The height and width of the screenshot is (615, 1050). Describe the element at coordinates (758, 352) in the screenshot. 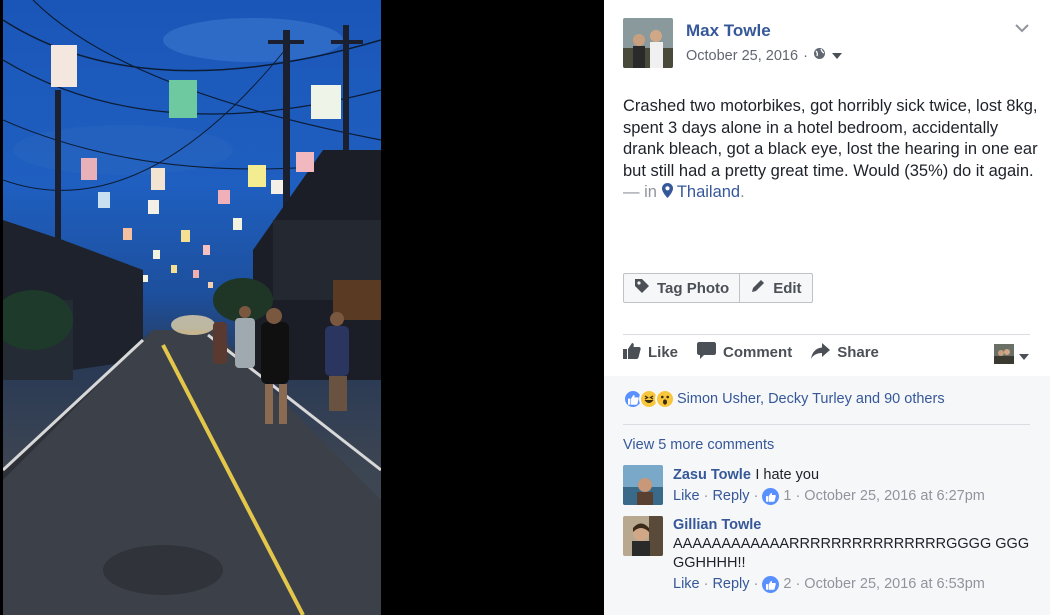

I see `comment-label: Comment` at that location.